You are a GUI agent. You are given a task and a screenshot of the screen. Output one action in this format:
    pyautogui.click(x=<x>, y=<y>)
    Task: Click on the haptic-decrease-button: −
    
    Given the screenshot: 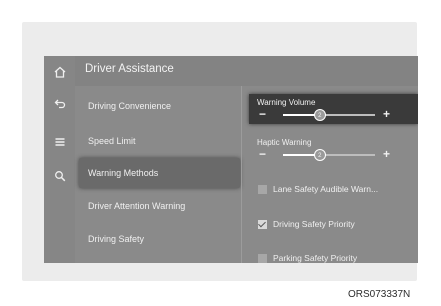 What is the action you would take?
    pyautogui.click(x=262, y=154)
    